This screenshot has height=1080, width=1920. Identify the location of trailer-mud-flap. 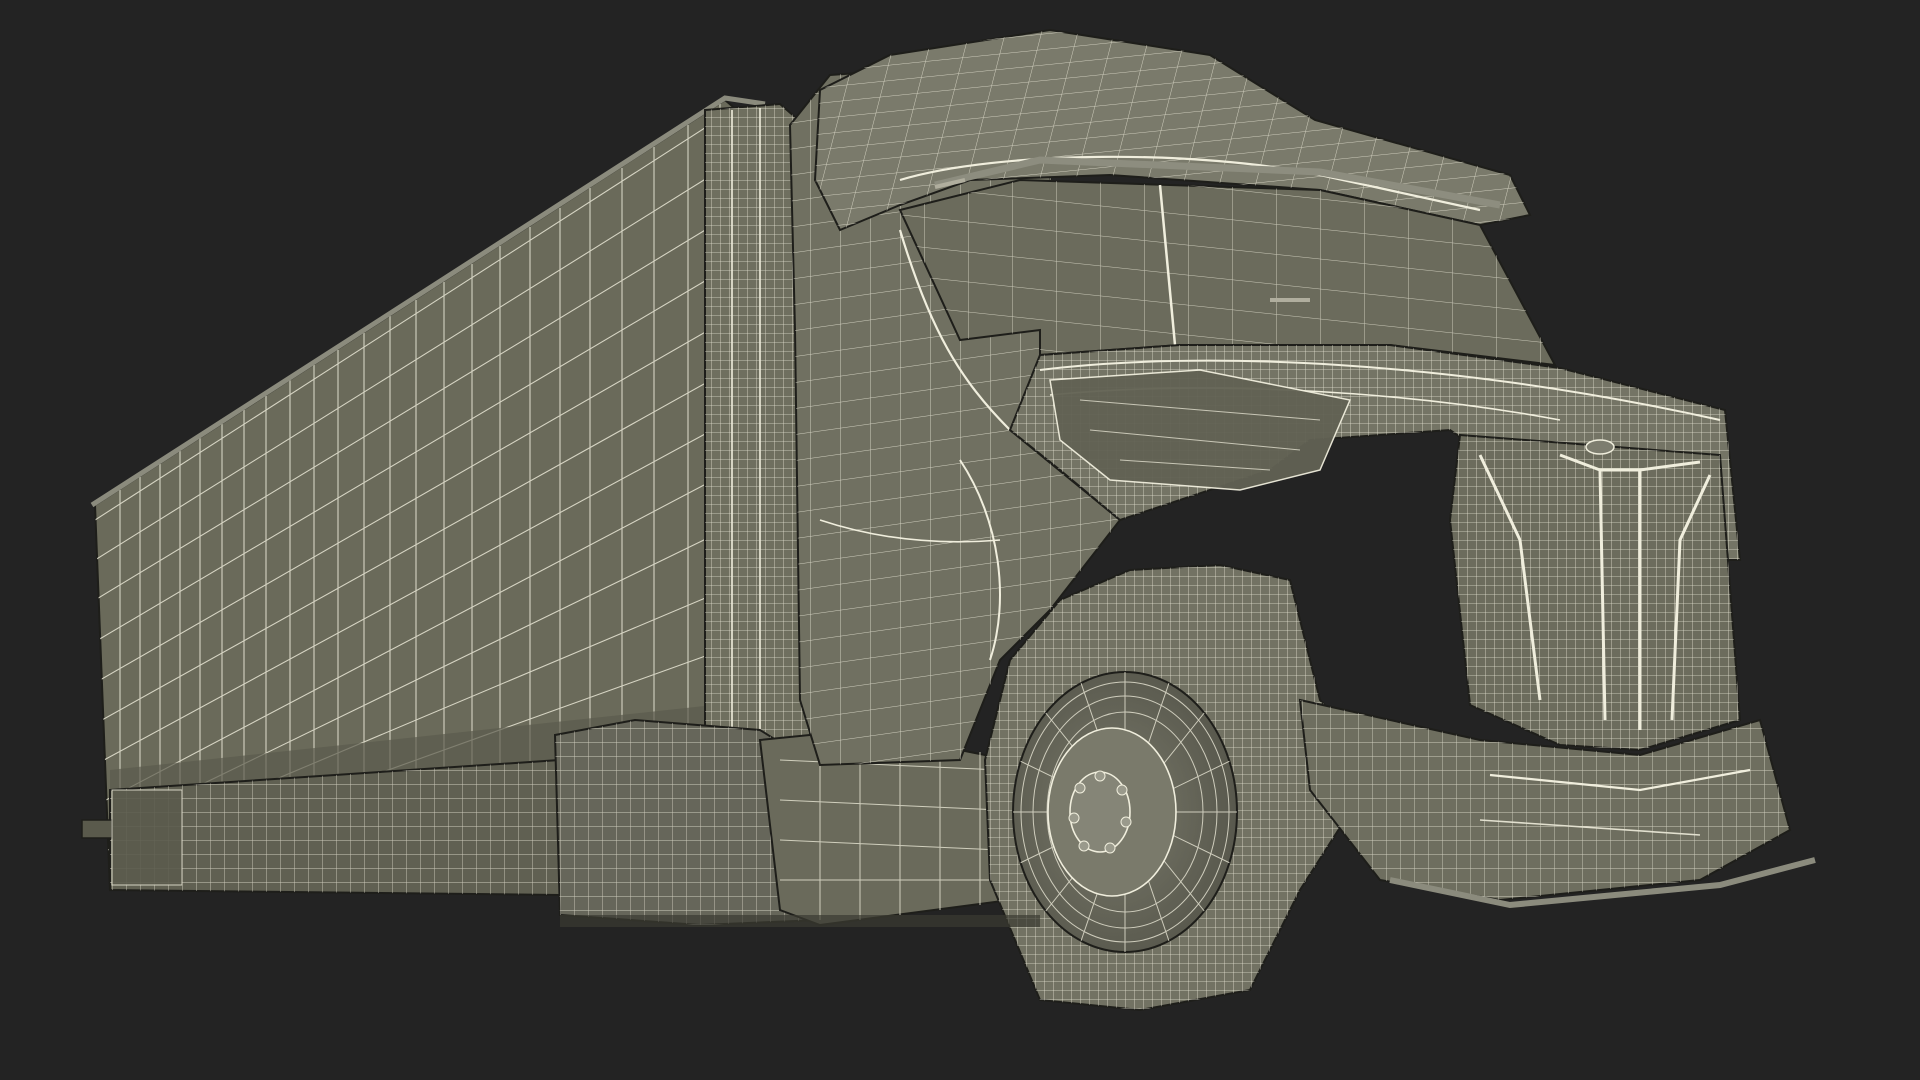
(147, 837).